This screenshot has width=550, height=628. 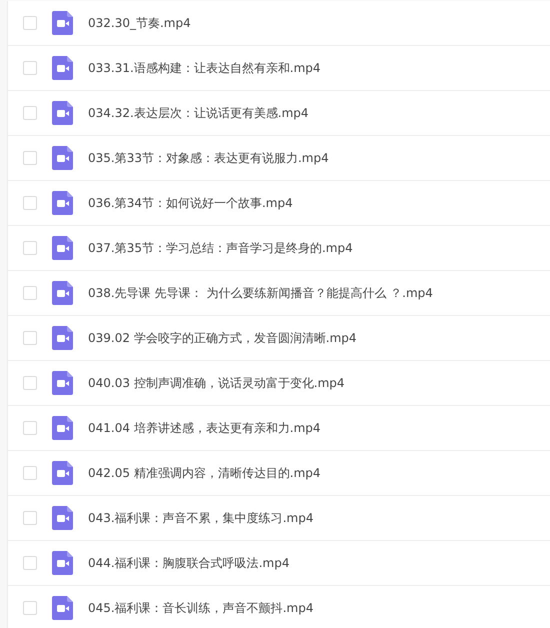 What do you see at coordinates (204, 68) in the screenshot?
I see `file-name: 033.31.语感构建：让表达自然有亲和.mp4` at bounding box center [204, 68].